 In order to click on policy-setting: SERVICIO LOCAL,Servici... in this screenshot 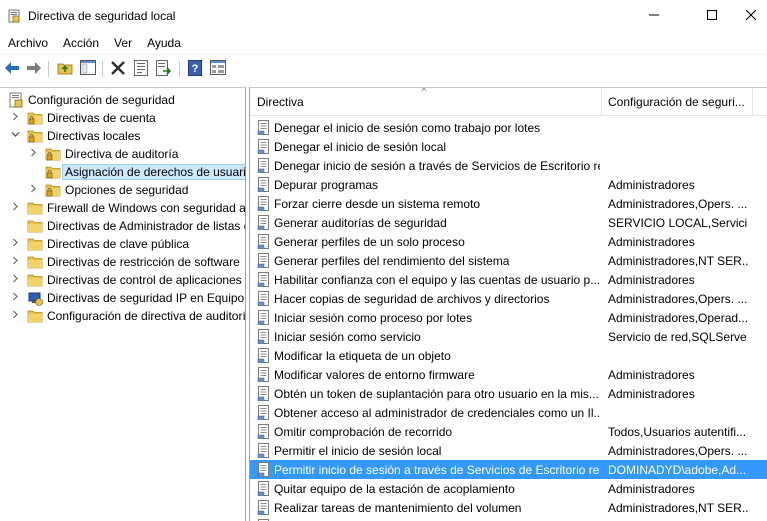, I will do `click(678, 223)`.